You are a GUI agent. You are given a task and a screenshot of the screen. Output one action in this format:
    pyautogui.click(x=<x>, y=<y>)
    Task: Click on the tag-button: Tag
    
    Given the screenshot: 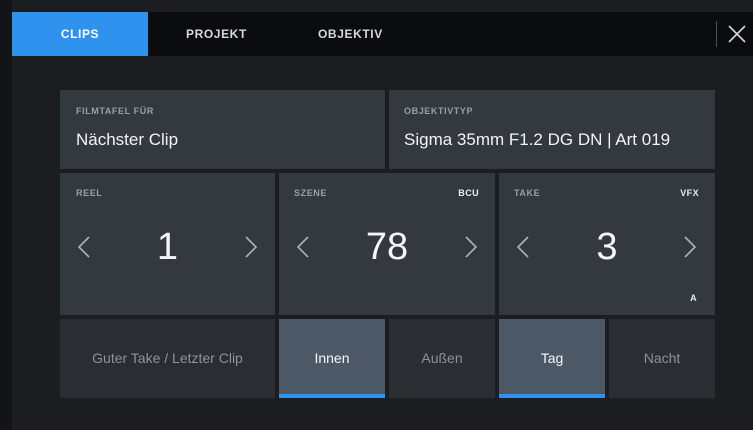 What is the action you would take?
    pyautogui.click(x=552, y=358)
    